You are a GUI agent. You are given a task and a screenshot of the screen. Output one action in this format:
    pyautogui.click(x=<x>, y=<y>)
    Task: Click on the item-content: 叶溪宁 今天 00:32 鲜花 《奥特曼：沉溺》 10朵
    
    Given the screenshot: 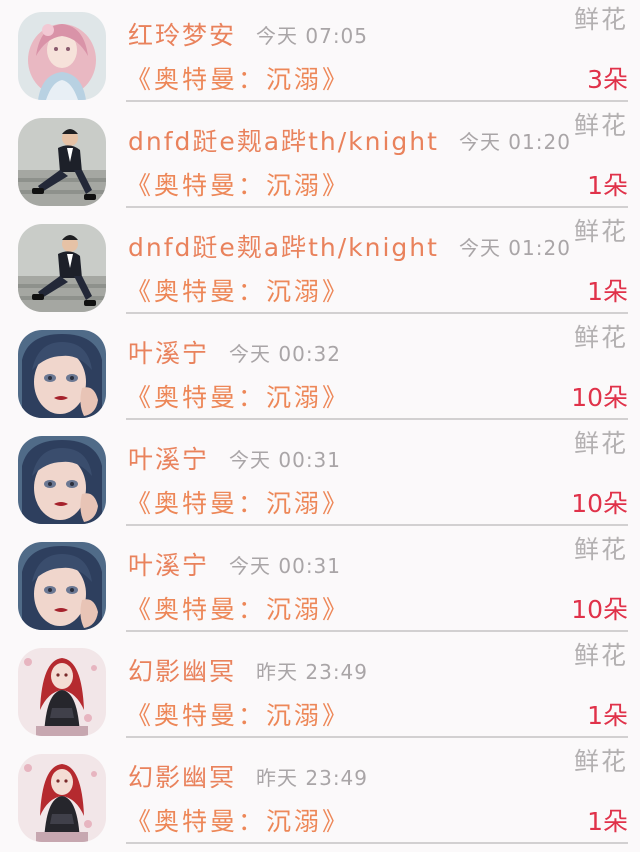 What is the action you would take?
    pyautogui.click(x=377, y=371)
    